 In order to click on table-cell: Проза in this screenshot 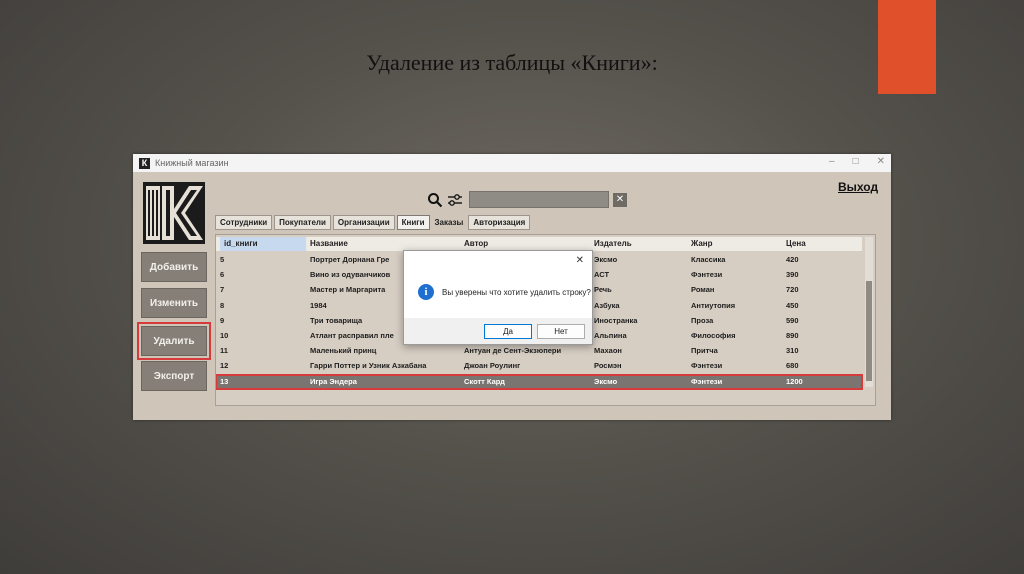, I will do `click(702, 320)`.